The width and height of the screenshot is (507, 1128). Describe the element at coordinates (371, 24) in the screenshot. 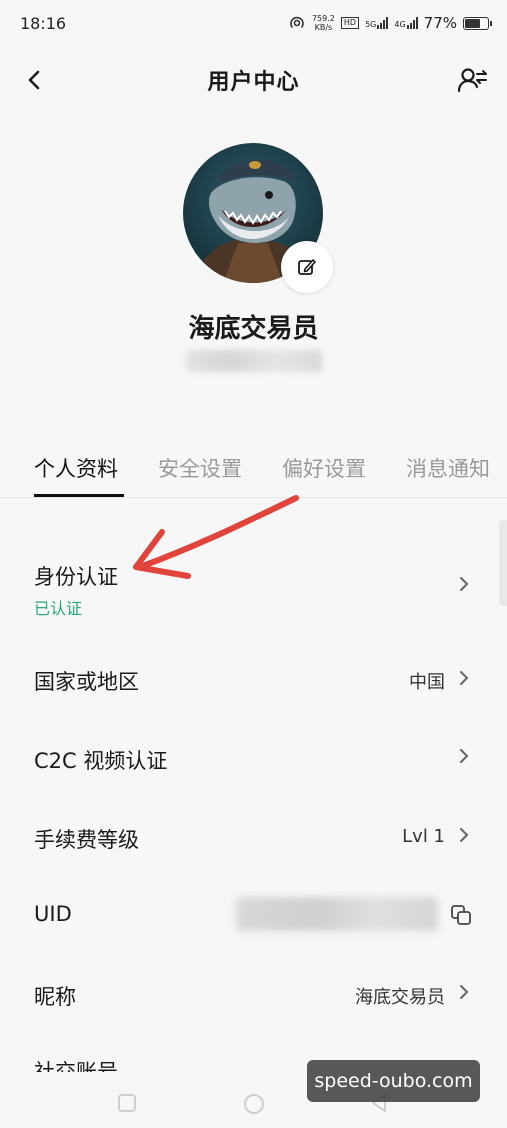

I see `signal-5g-label: 5G` at that location.